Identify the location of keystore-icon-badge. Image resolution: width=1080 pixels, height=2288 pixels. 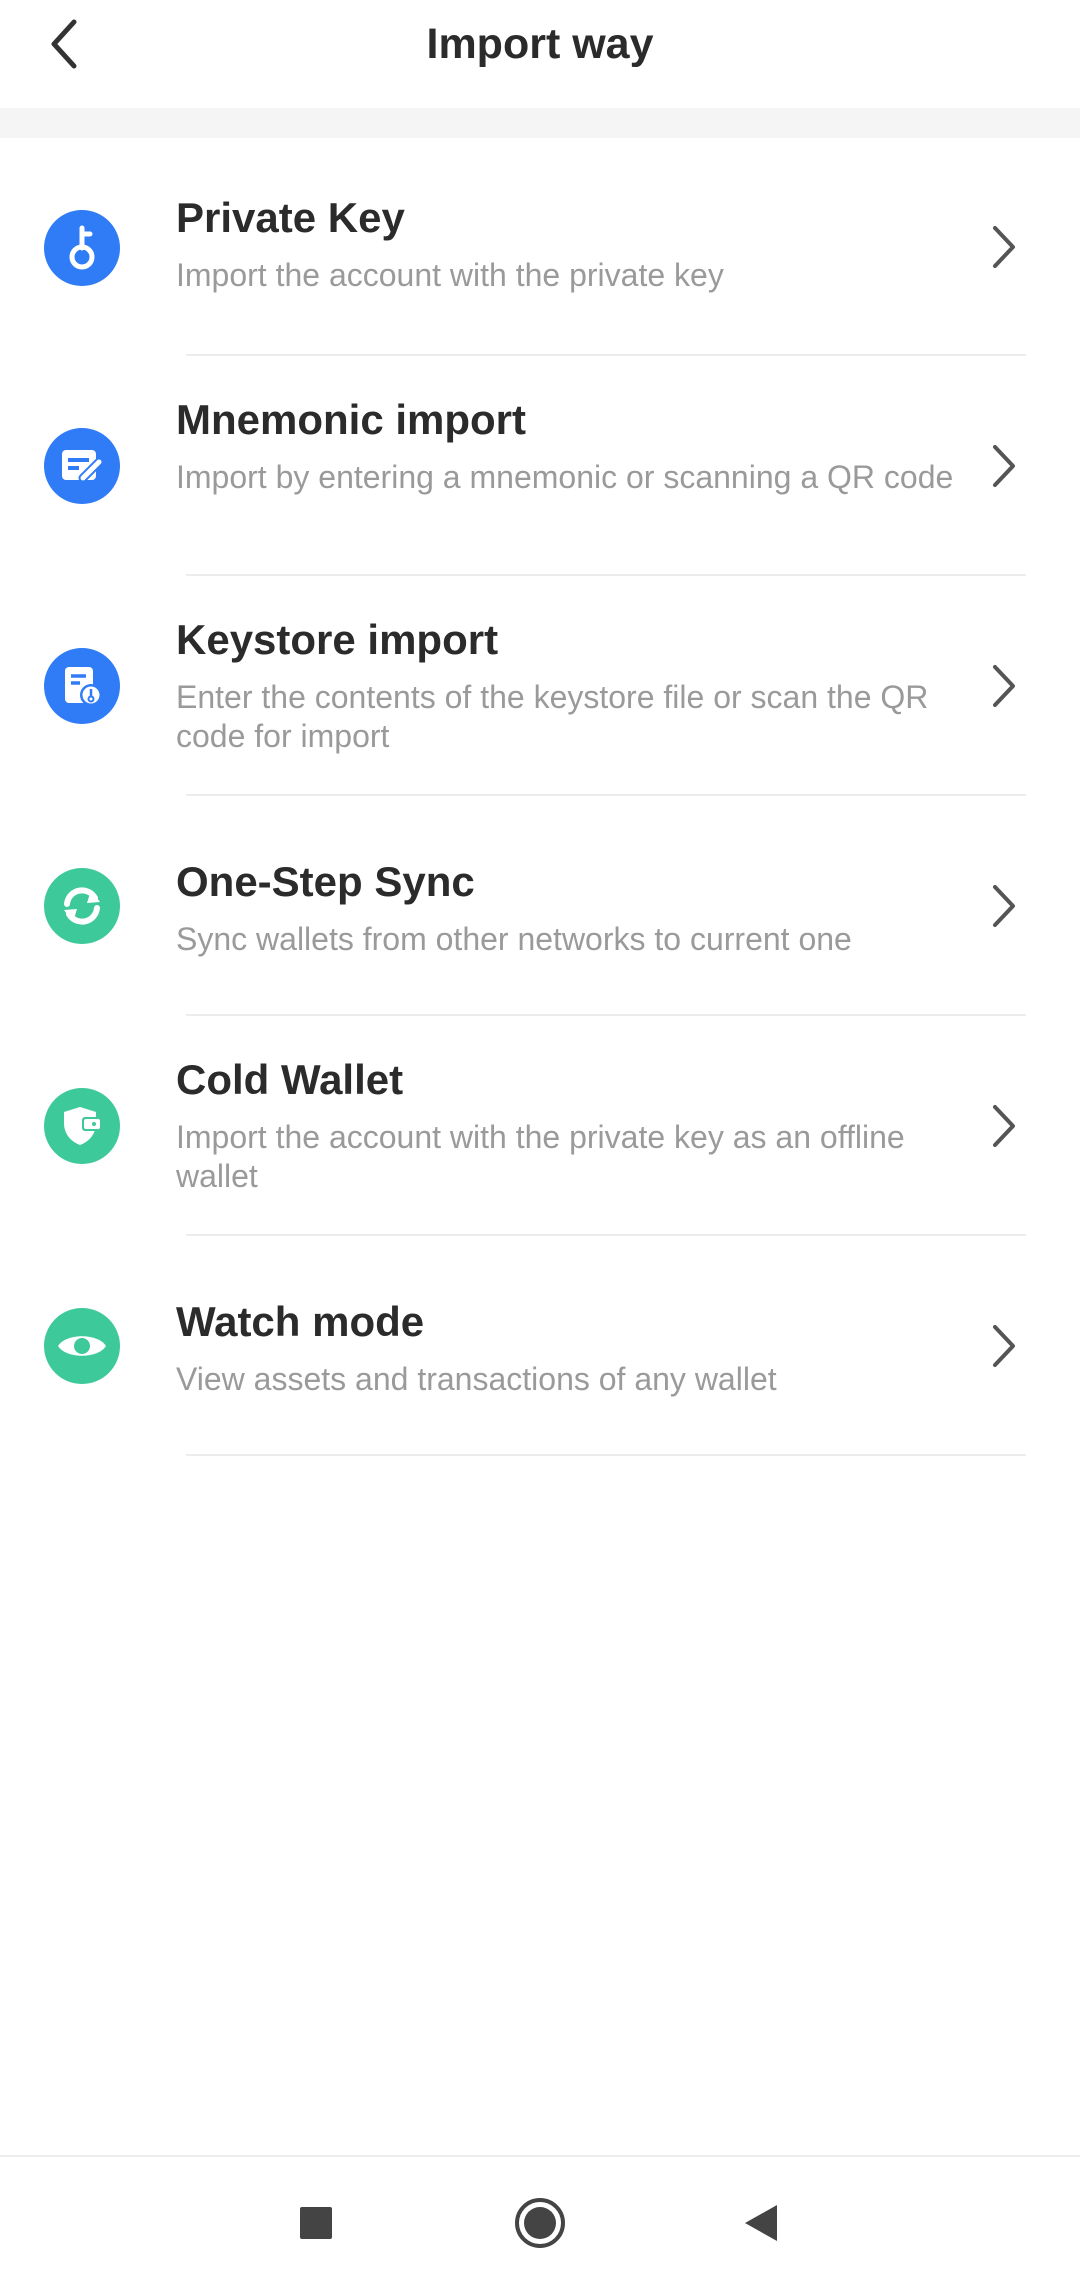
(82, 686).